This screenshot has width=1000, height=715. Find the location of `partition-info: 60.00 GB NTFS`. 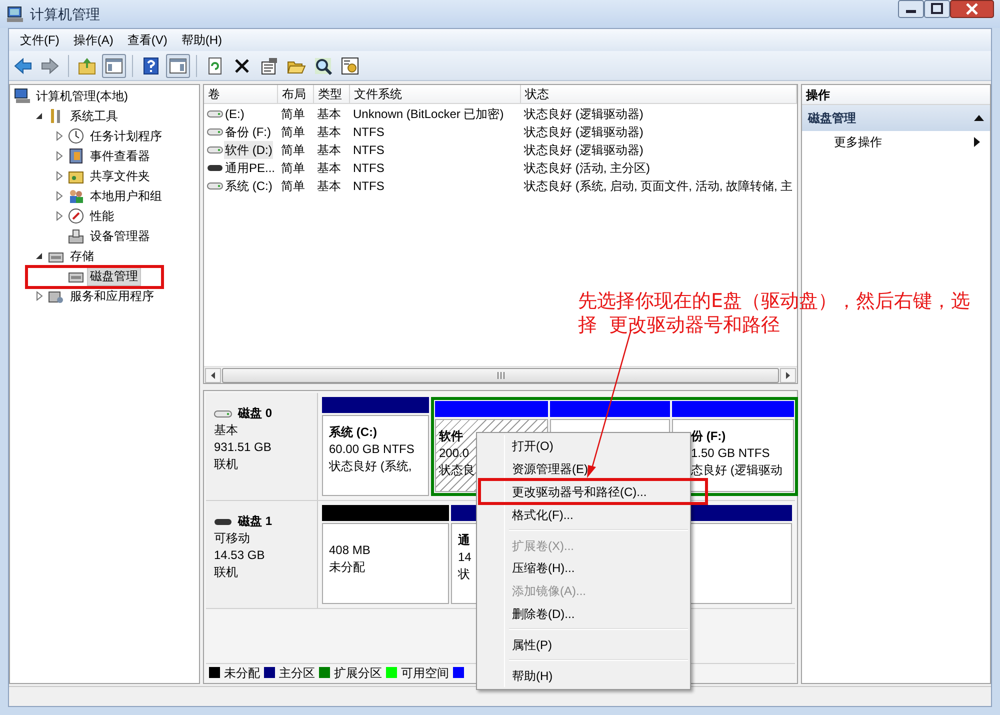

partition-info: 60.00 GB NTFS is located at coordinates (371, 449).